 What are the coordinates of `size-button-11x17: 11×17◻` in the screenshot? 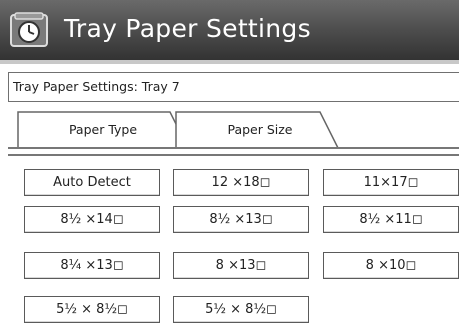 It's located at (391, 182).